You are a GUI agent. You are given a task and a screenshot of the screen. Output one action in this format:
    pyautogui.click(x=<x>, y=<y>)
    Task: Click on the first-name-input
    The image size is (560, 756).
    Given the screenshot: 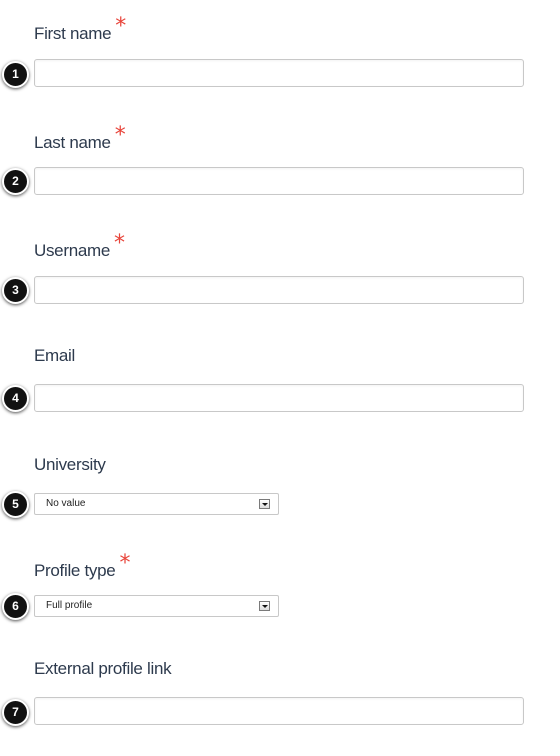 What is the action you would take?
    pyautogui.click(x=279, y=73)
    